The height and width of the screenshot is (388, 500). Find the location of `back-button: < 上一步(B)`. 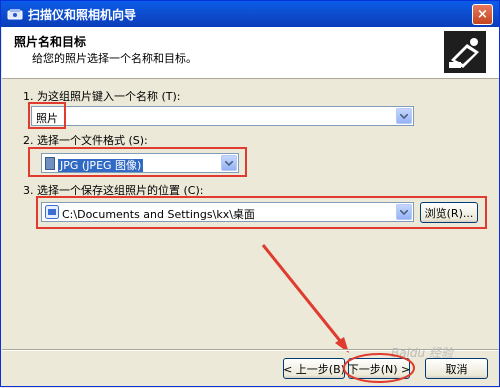

back-button: < 上一步(B) is located at coordinates (314, 368).